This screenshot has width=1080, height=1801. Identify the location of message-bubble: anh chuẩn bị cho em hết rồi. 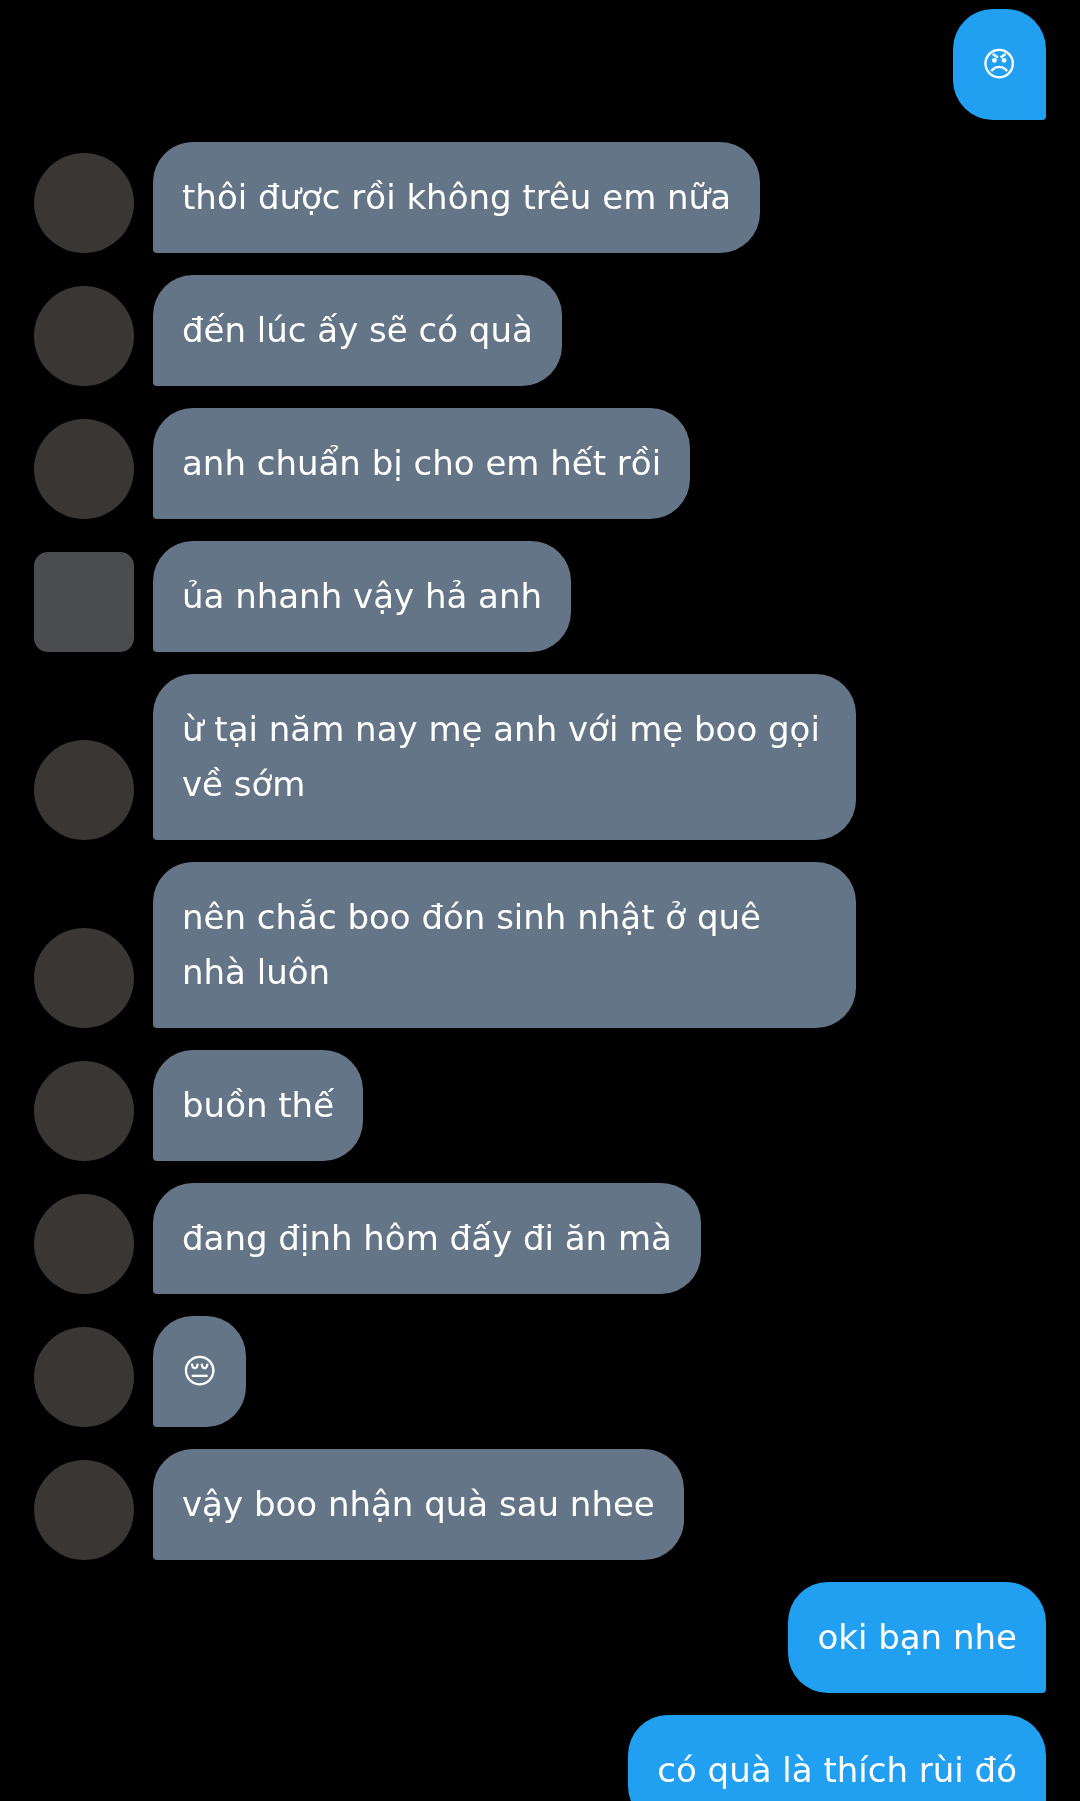
(422, 463).